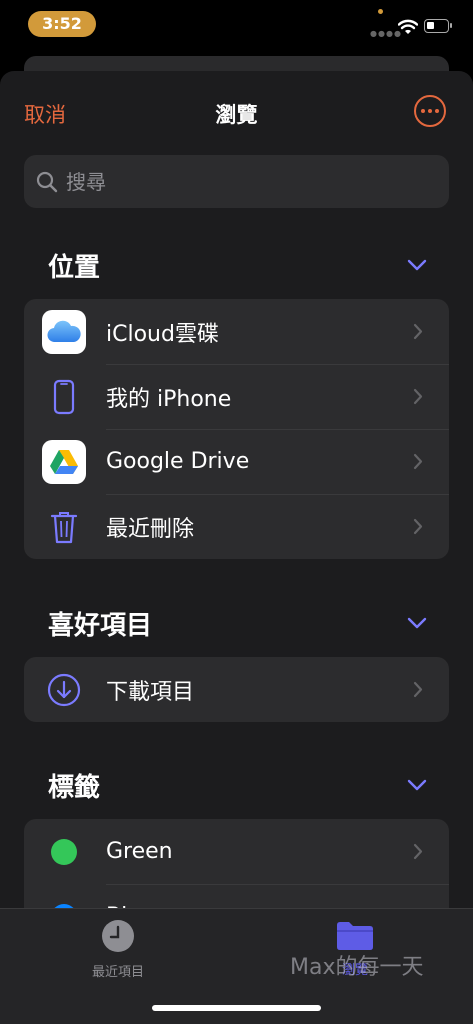 This screenshot has height=1024, width=473. I want to click on tab-label: 最近項目, so click(117, 972).